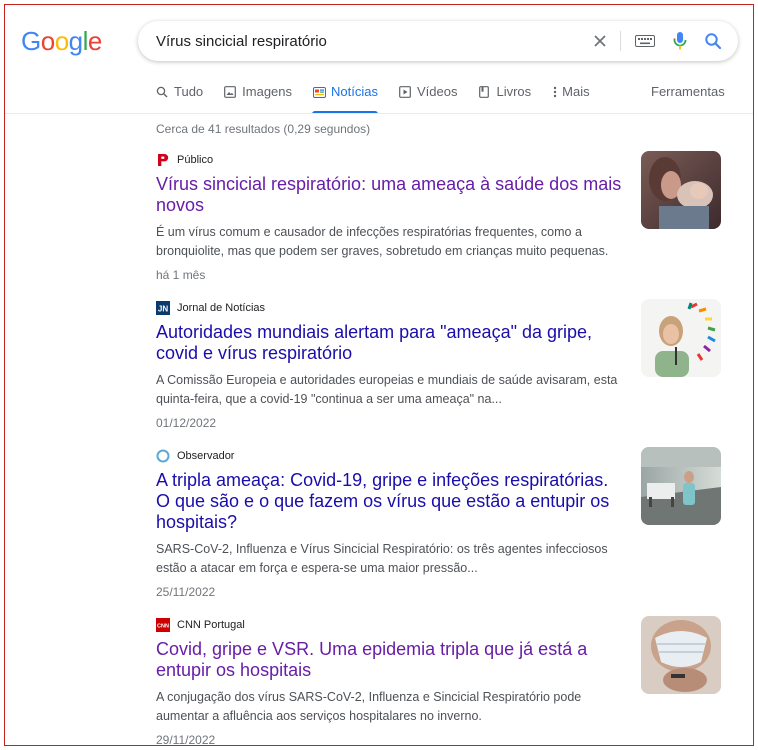 The width and height of the screenshot is (758, 750). I want to click on tab-videos: Vídeos, so click(427, 99).